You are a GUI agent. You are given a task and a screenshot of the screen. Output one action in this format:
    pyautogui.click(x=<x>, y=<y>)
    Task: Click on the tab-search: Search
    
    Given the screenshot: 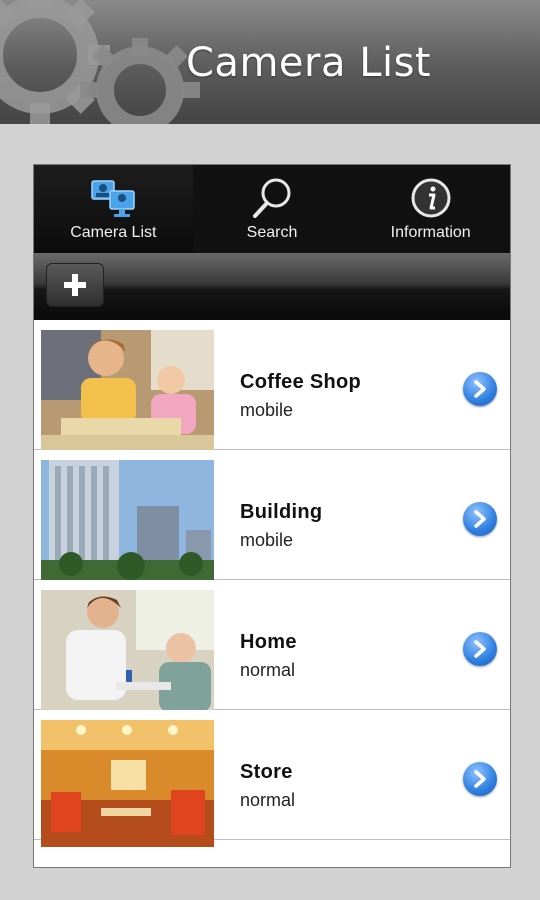 What is the action you would take?
    pyautogui.click(x=272, y=209)
    